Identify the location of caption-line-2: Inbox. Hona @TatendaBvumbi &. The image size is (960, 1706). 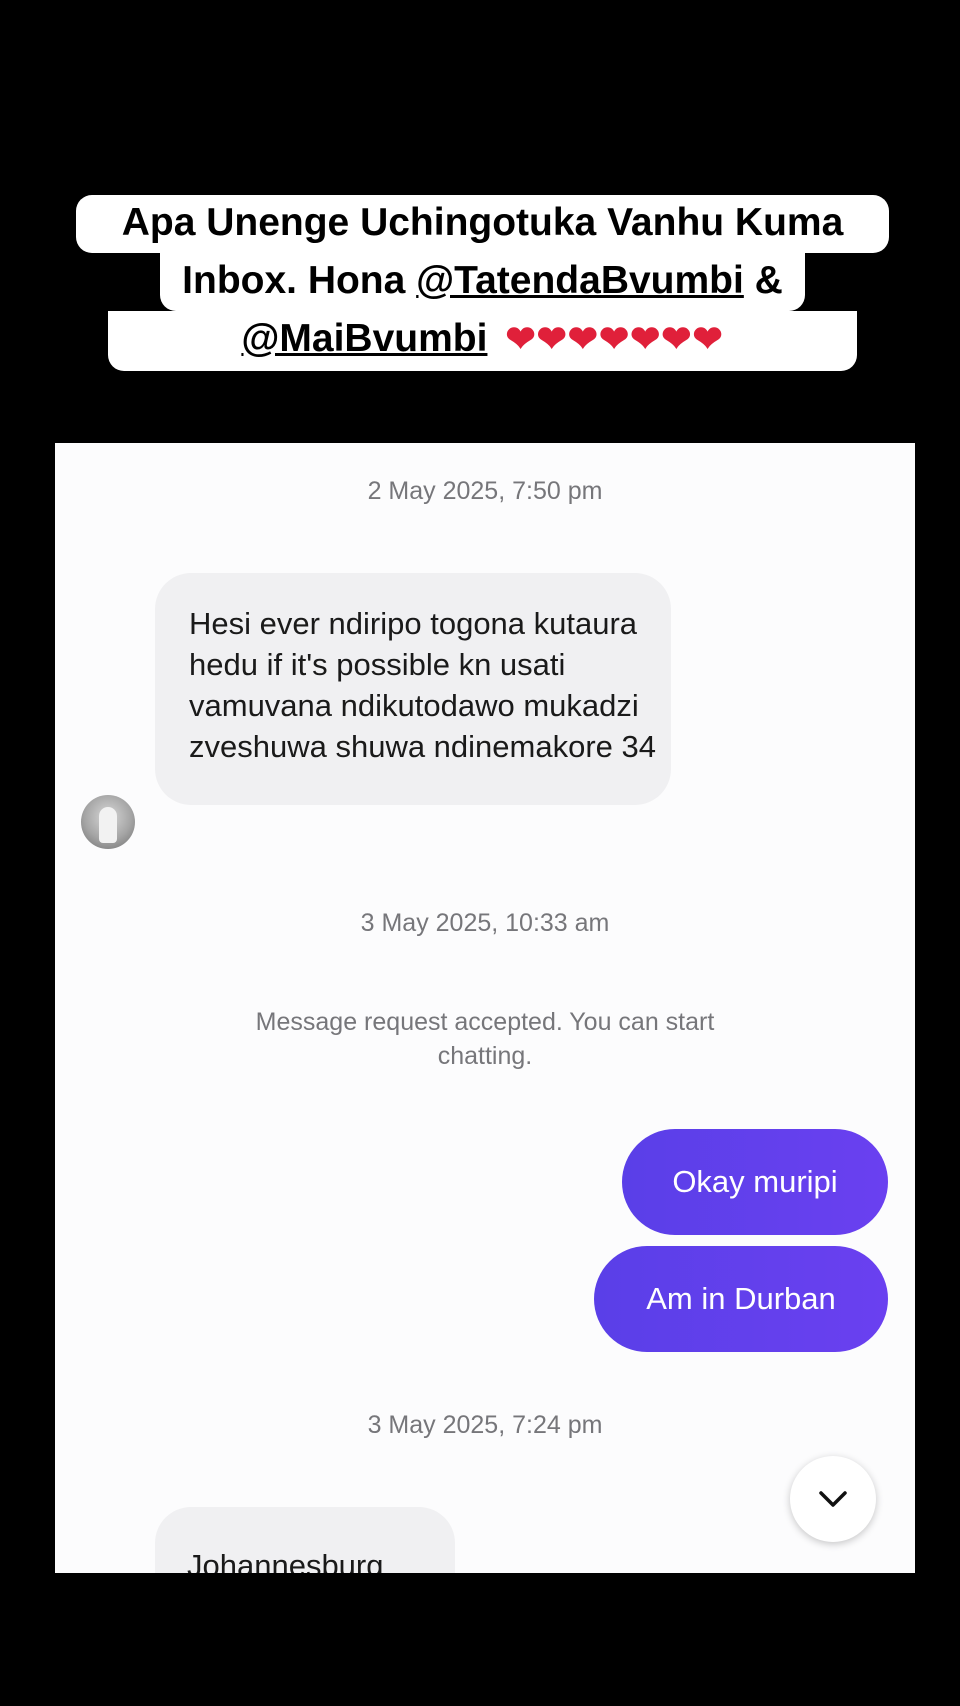
(482, 282).